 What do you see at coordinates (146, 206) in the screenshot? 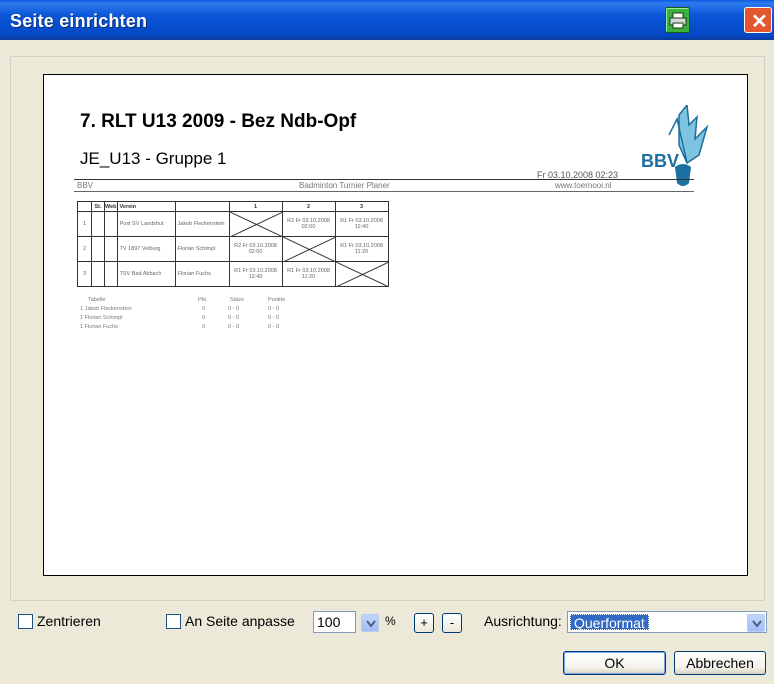
I see `table-header: Verein` at bounding box center [146, 206].